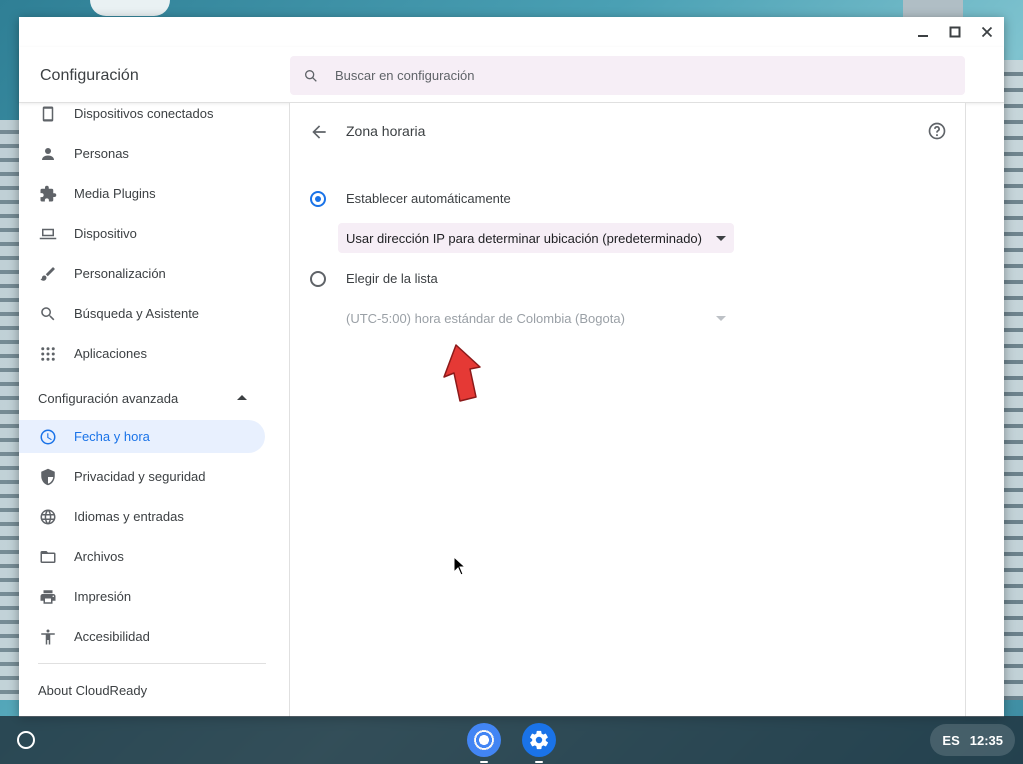 This screenshot has height=764, width=1023. I want to click on brush-icon, so click(48, 274).